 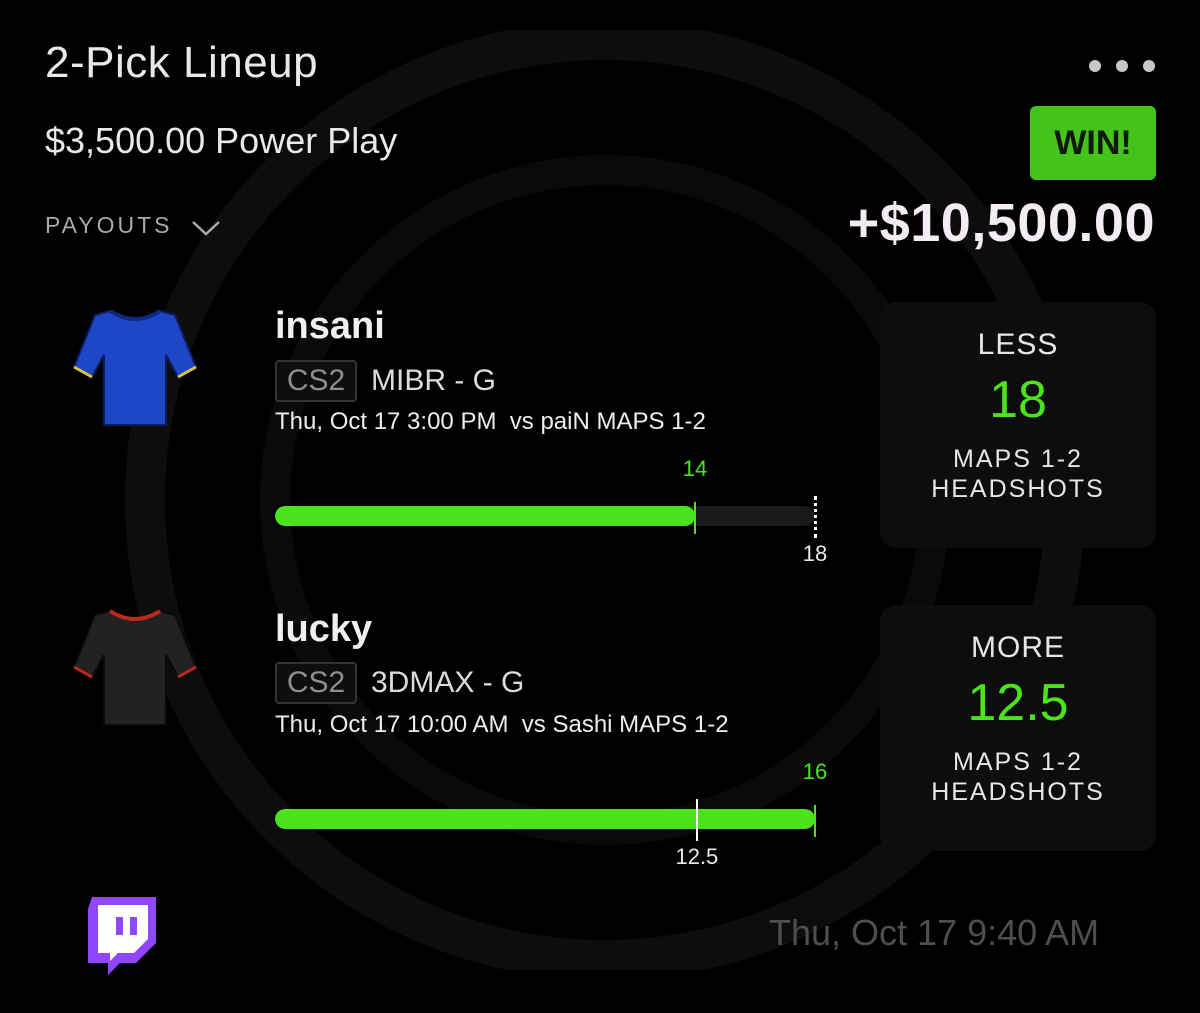 What do you see at coordinates (221, 140) in the screenshot?
I see `lineup-subtitle: $3,500.00 Power Play` at bounding box center [221, 140].